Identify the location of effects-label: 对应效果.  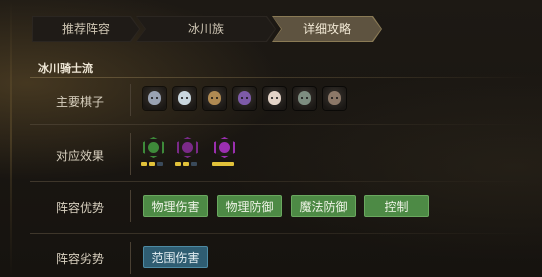
(79, 156).